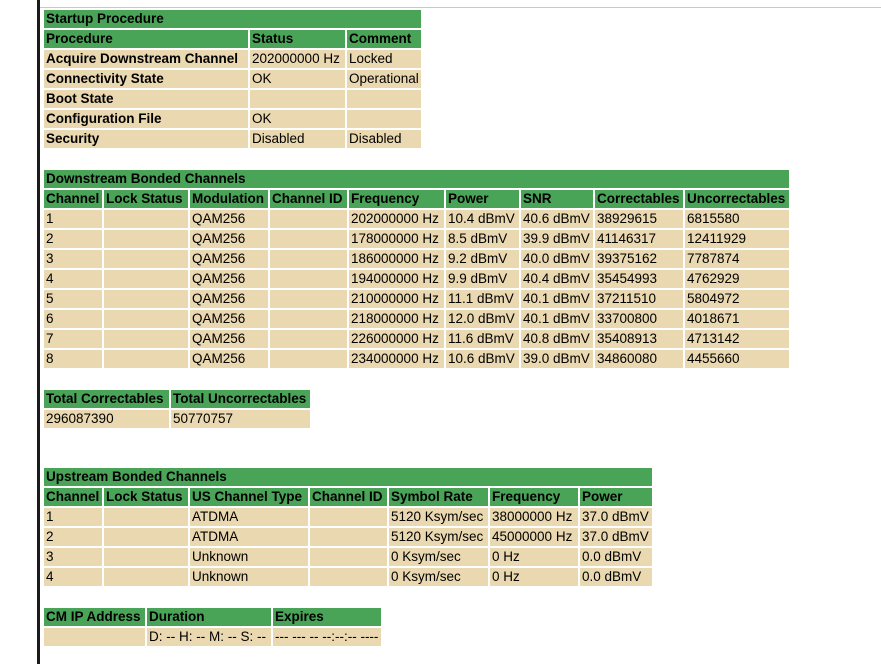 This screenshot has height=664, width=881. Describe the element at coordinates (557, 260) in the screenshot. I see `snr-cell: 40.0 dBmV` at that location.